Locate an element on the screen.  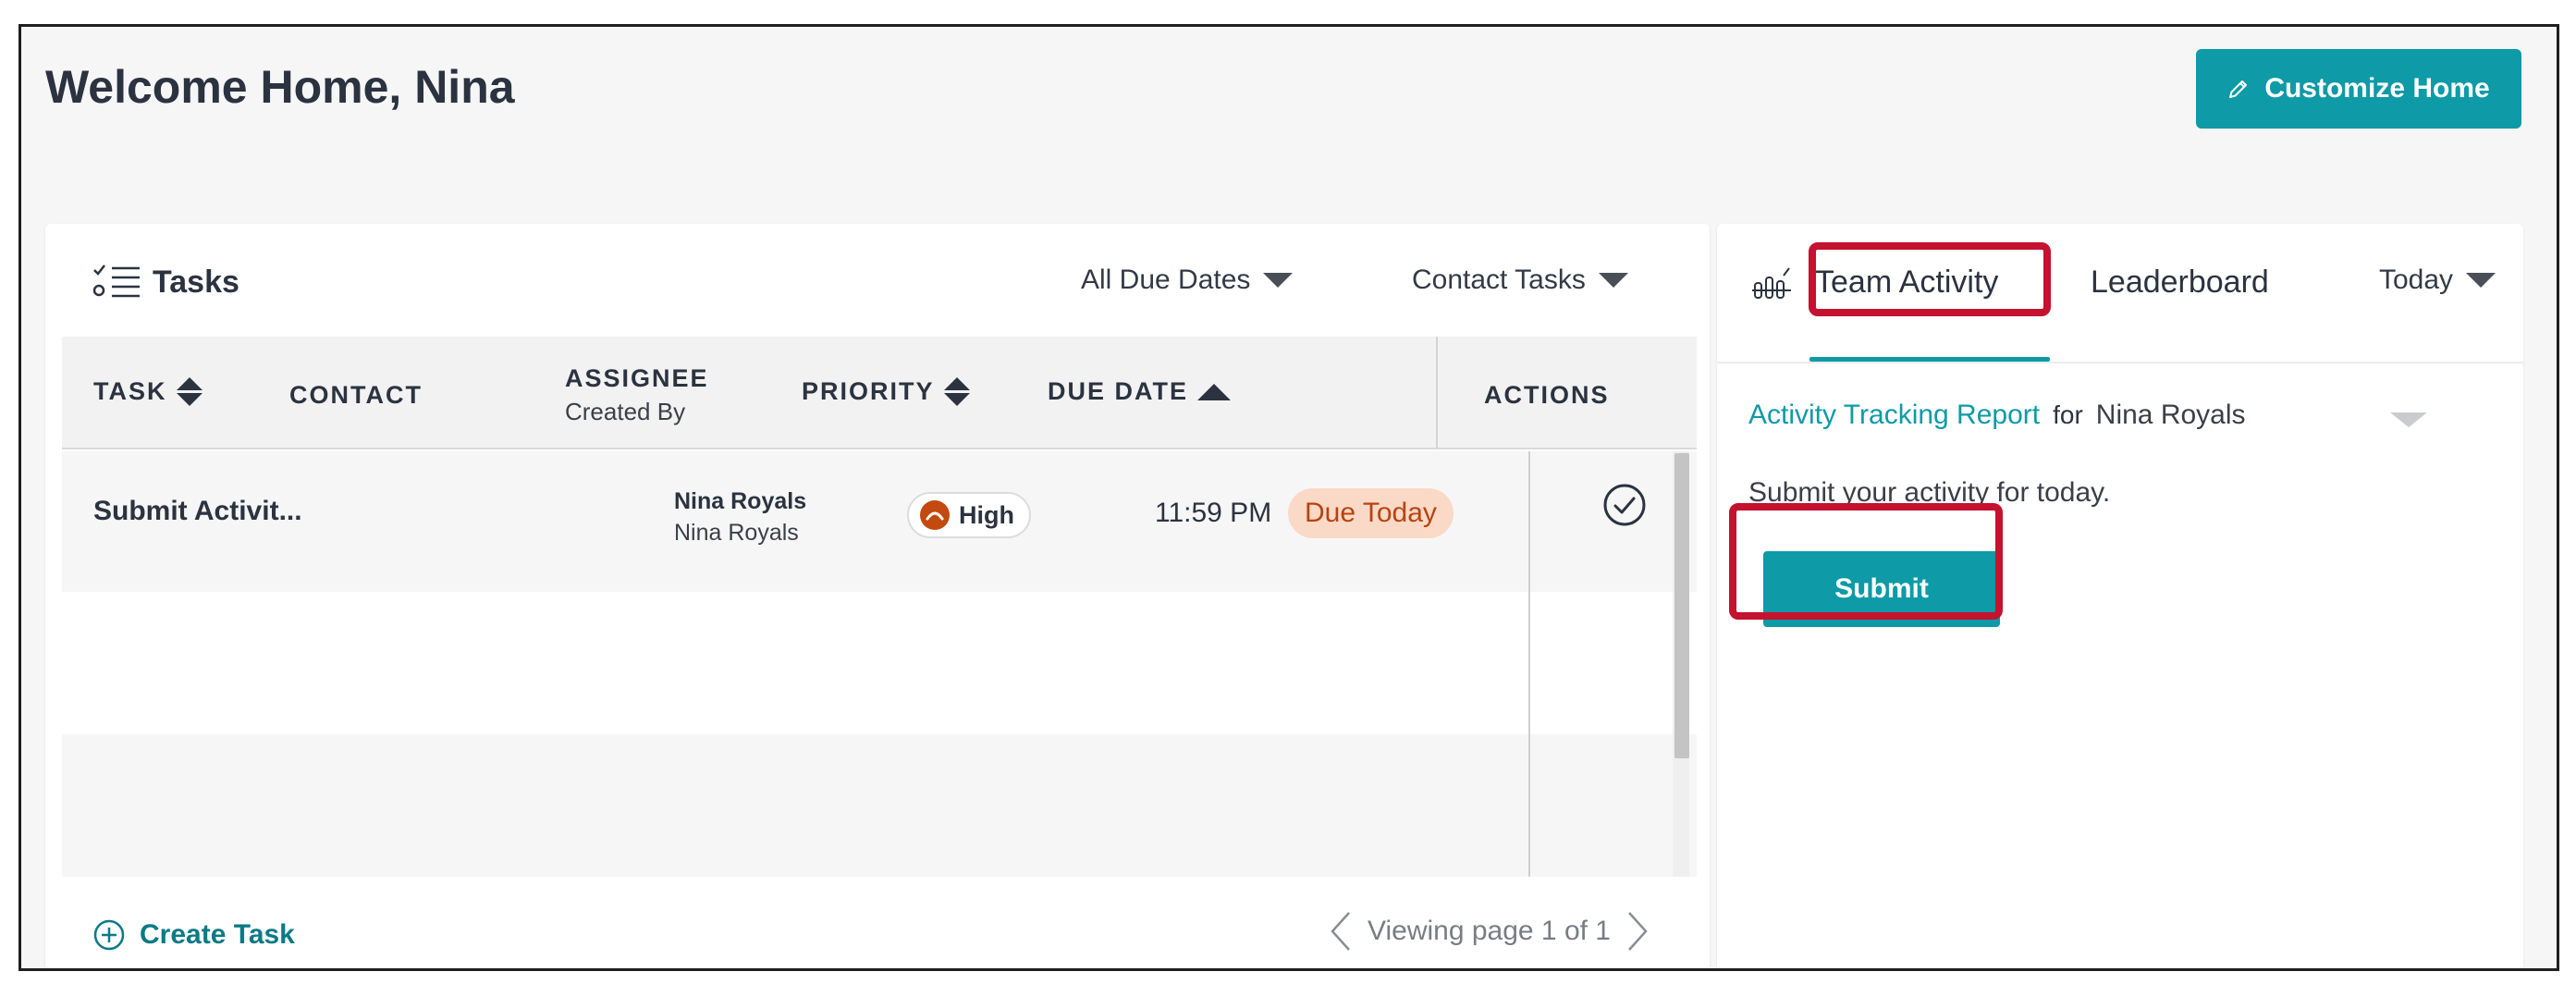
column-header-due-date: DUE DATE is located at coordinates (1140, 391).